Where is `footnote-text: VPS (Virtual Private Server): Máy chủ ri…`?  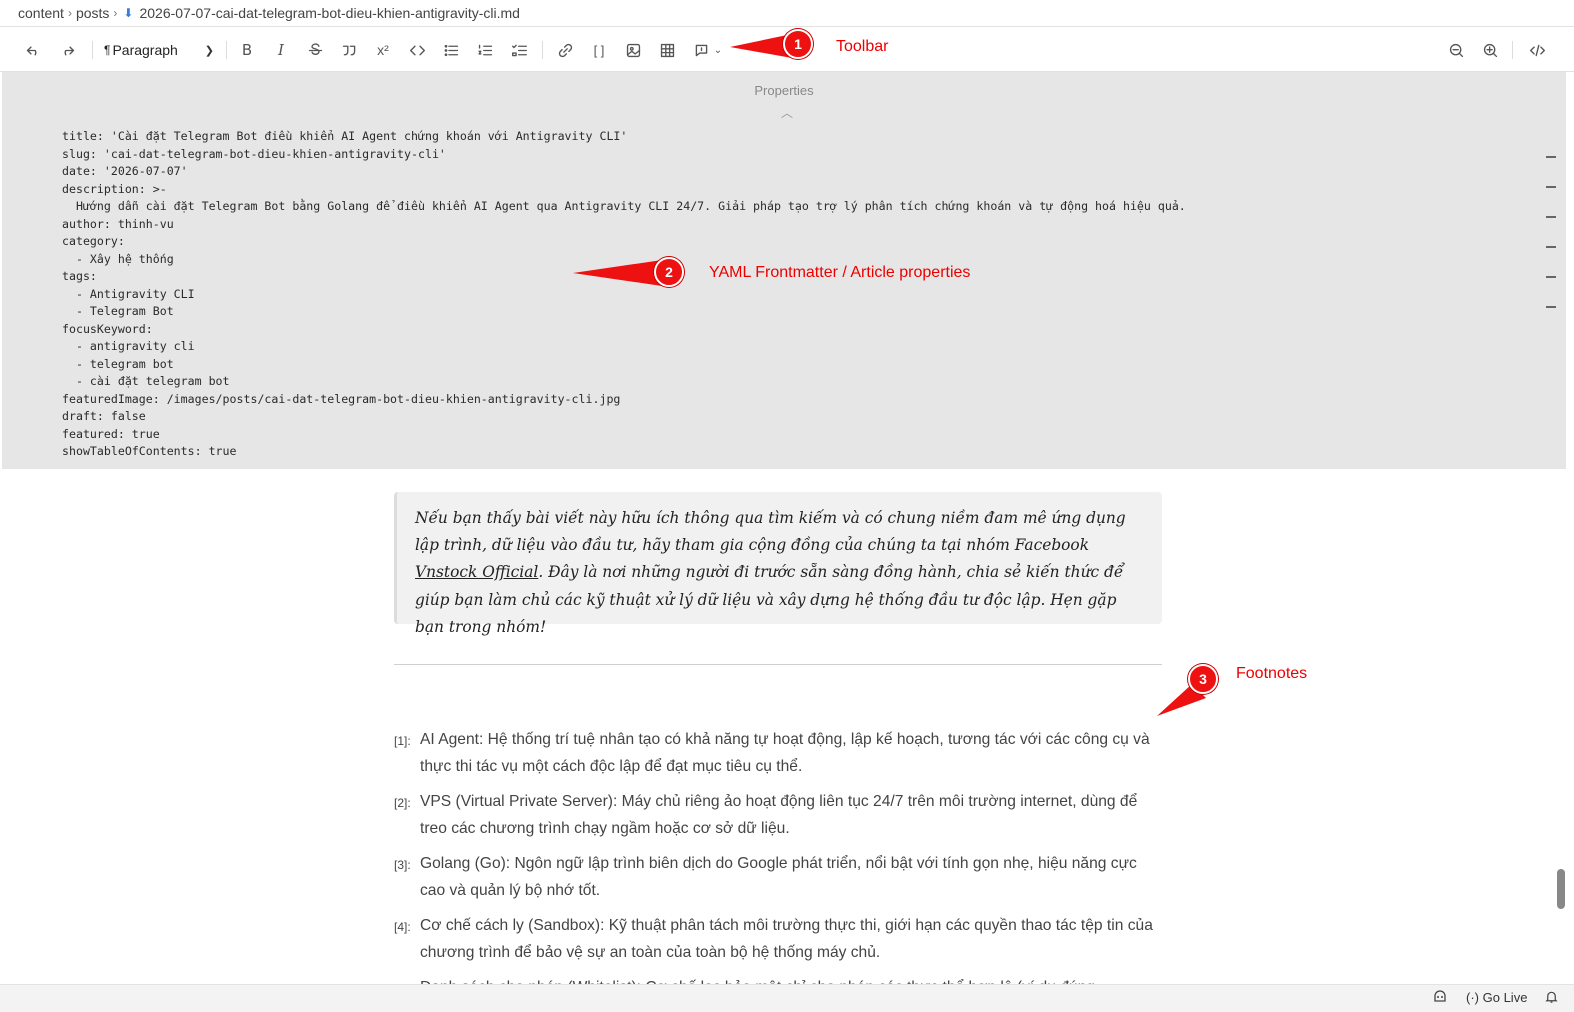
footnote-text: VPS (Virtual Private Server): Máy chủ ri… is located at coordinates (779, 815).